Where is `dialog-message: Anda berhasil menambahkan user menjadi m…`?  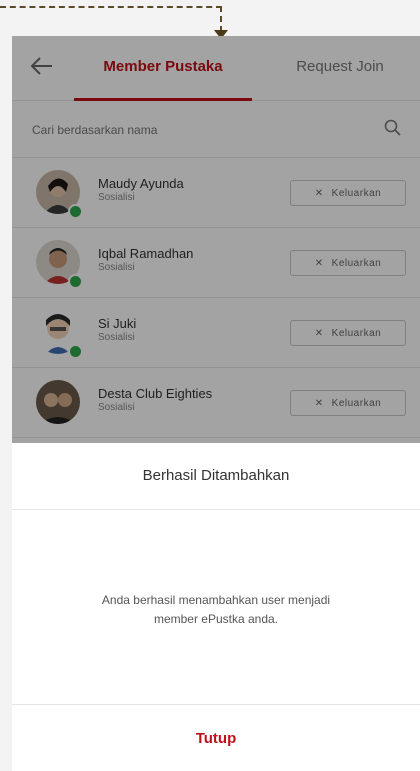 dialog-message: Anda berhasil menambahkan user menjadi m… is located at coordinates (216, 609).